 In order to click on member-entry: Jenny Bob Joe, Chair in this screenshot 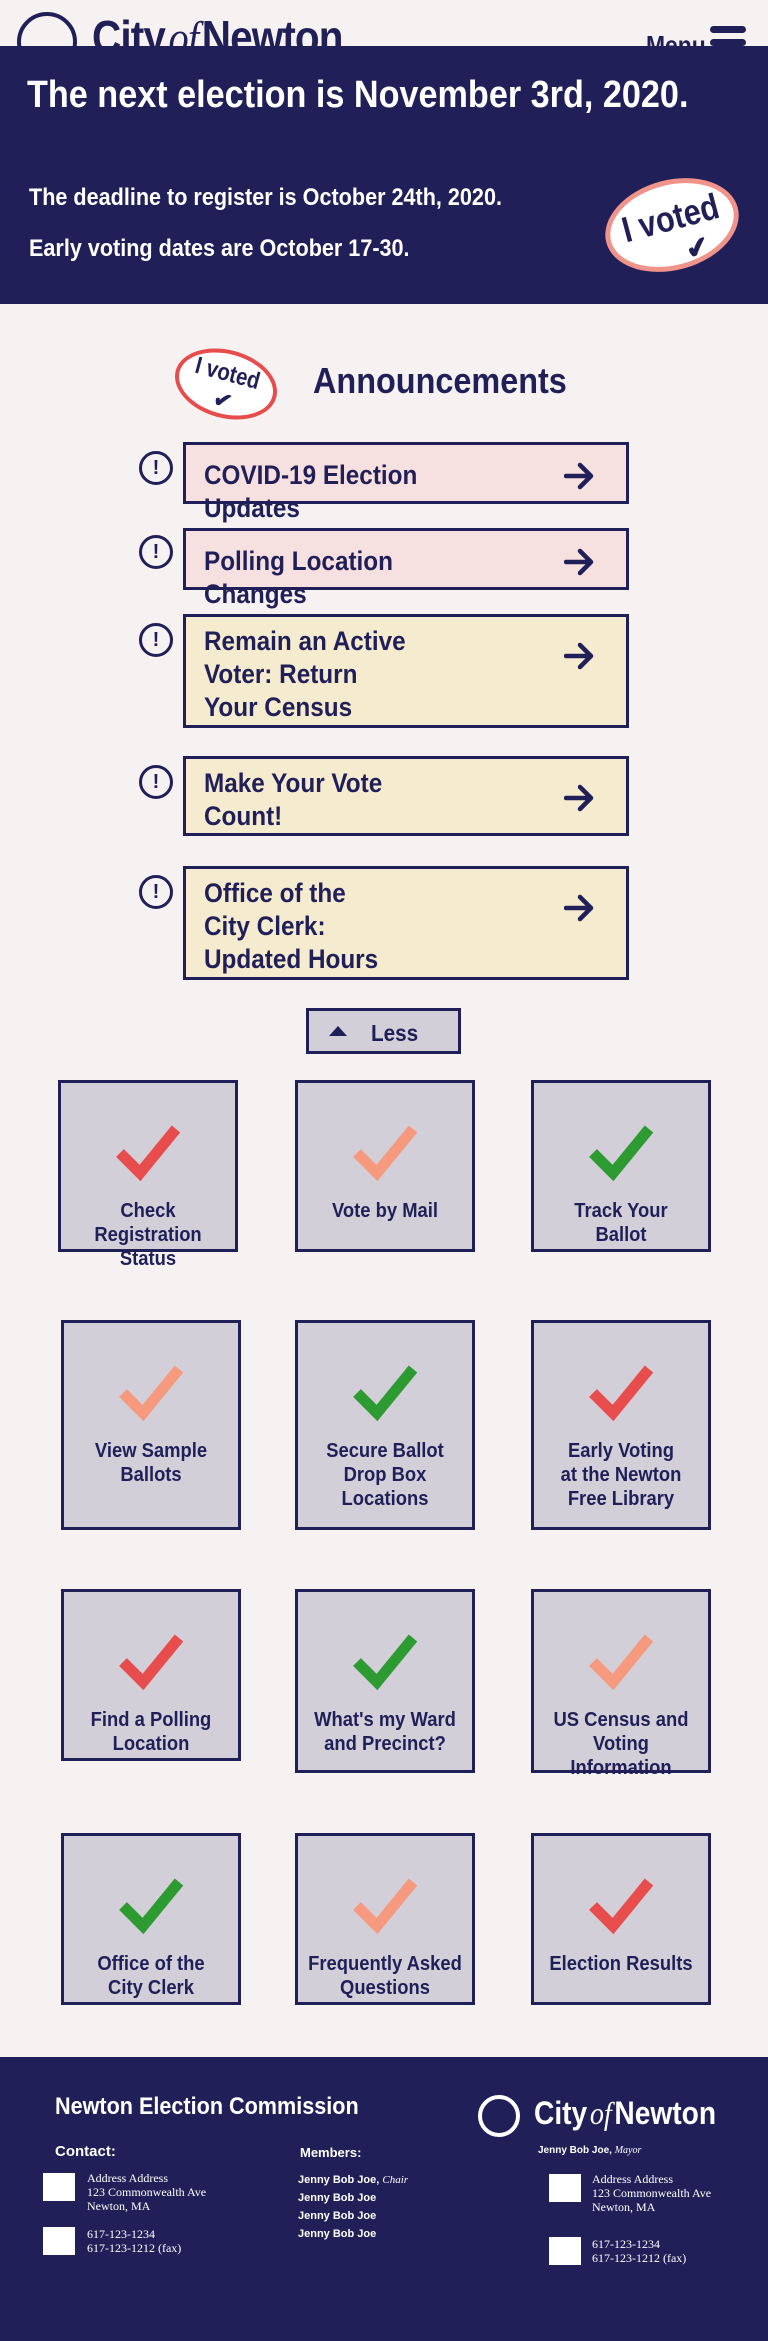, I will do `click(353, 2180)`.